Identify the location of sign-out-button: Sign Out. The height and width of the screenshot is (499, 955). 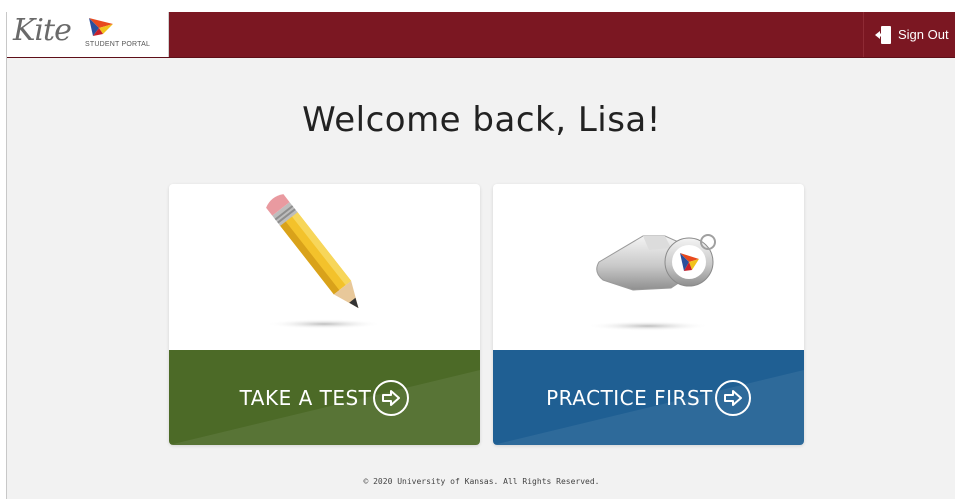
(909, 34).